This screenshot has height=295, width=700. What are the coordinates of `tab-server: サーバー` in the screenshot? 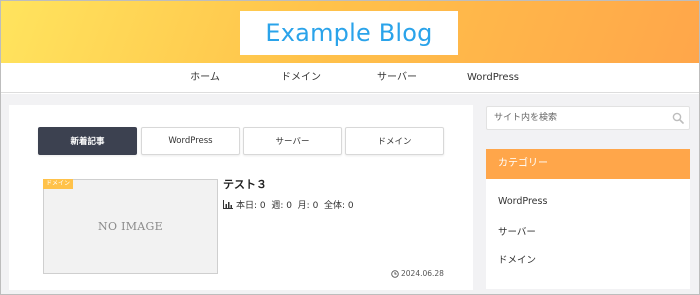 It's located at (292, 141).